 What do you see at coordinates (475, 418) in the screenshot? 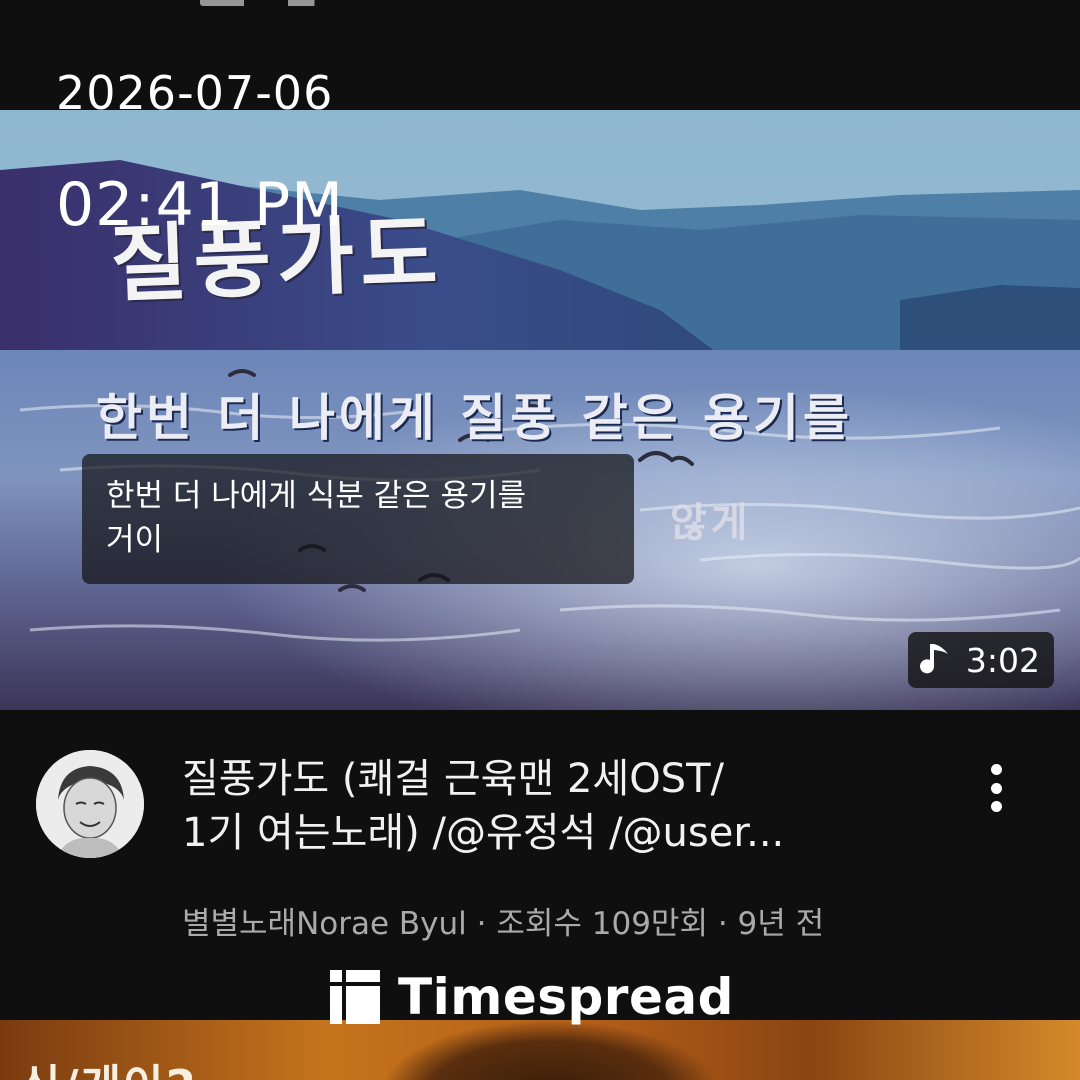
I see `thumbnail-art-lyric: 한번 더 나에게 질풍 같은 용기를` at bounding box center [475, 418].